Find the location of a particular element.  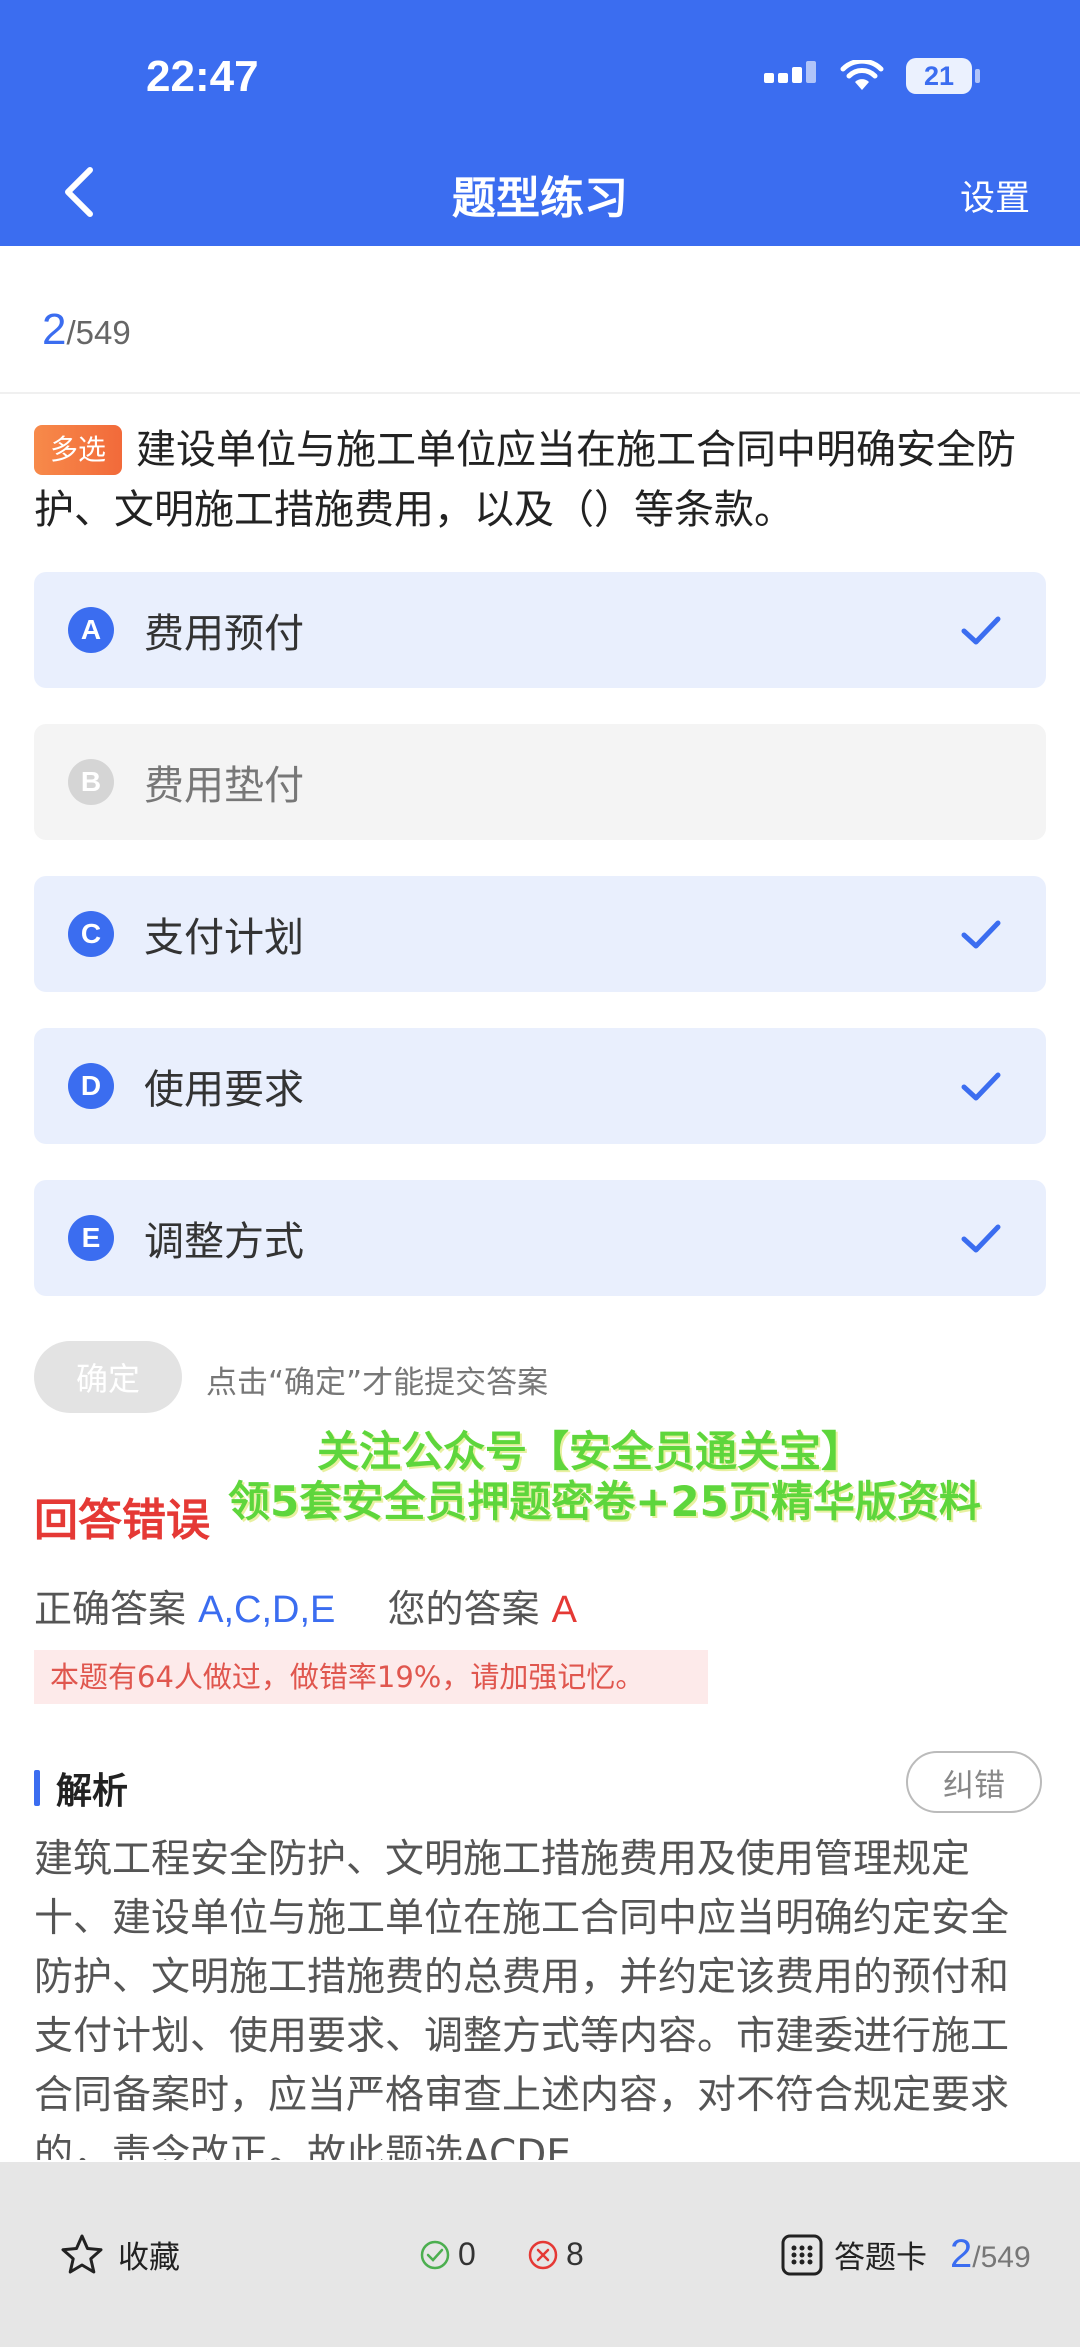

top-header: 22:47 21 题型练习 设置 is located at coordinates (540, 123).